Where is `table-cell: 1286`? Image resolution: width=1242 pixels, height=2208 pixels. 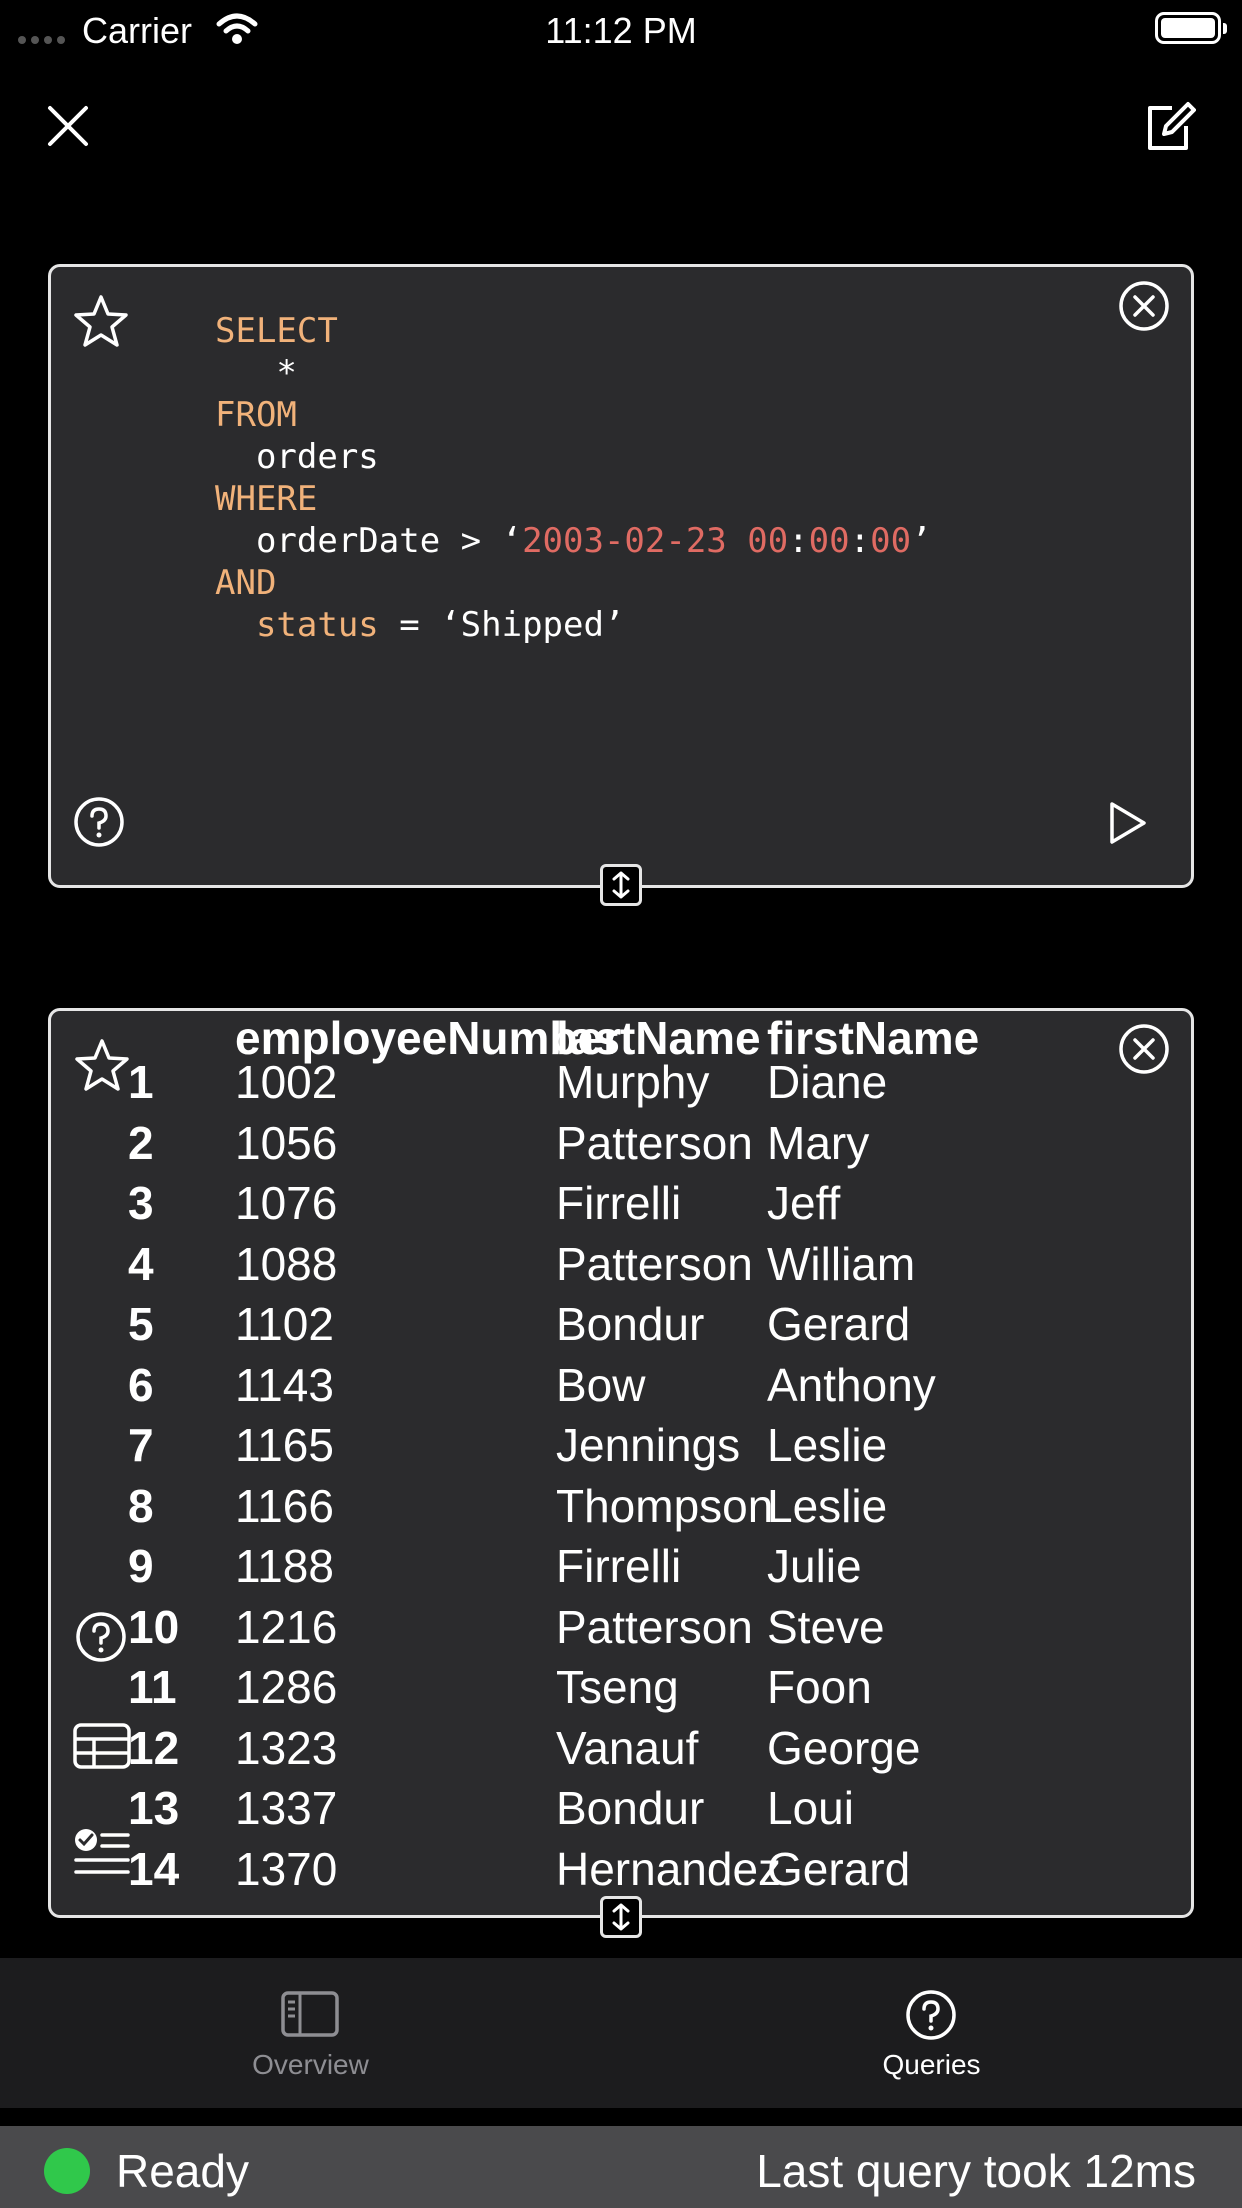
table-cell: 1286 is located at coordinates (286, 1687).